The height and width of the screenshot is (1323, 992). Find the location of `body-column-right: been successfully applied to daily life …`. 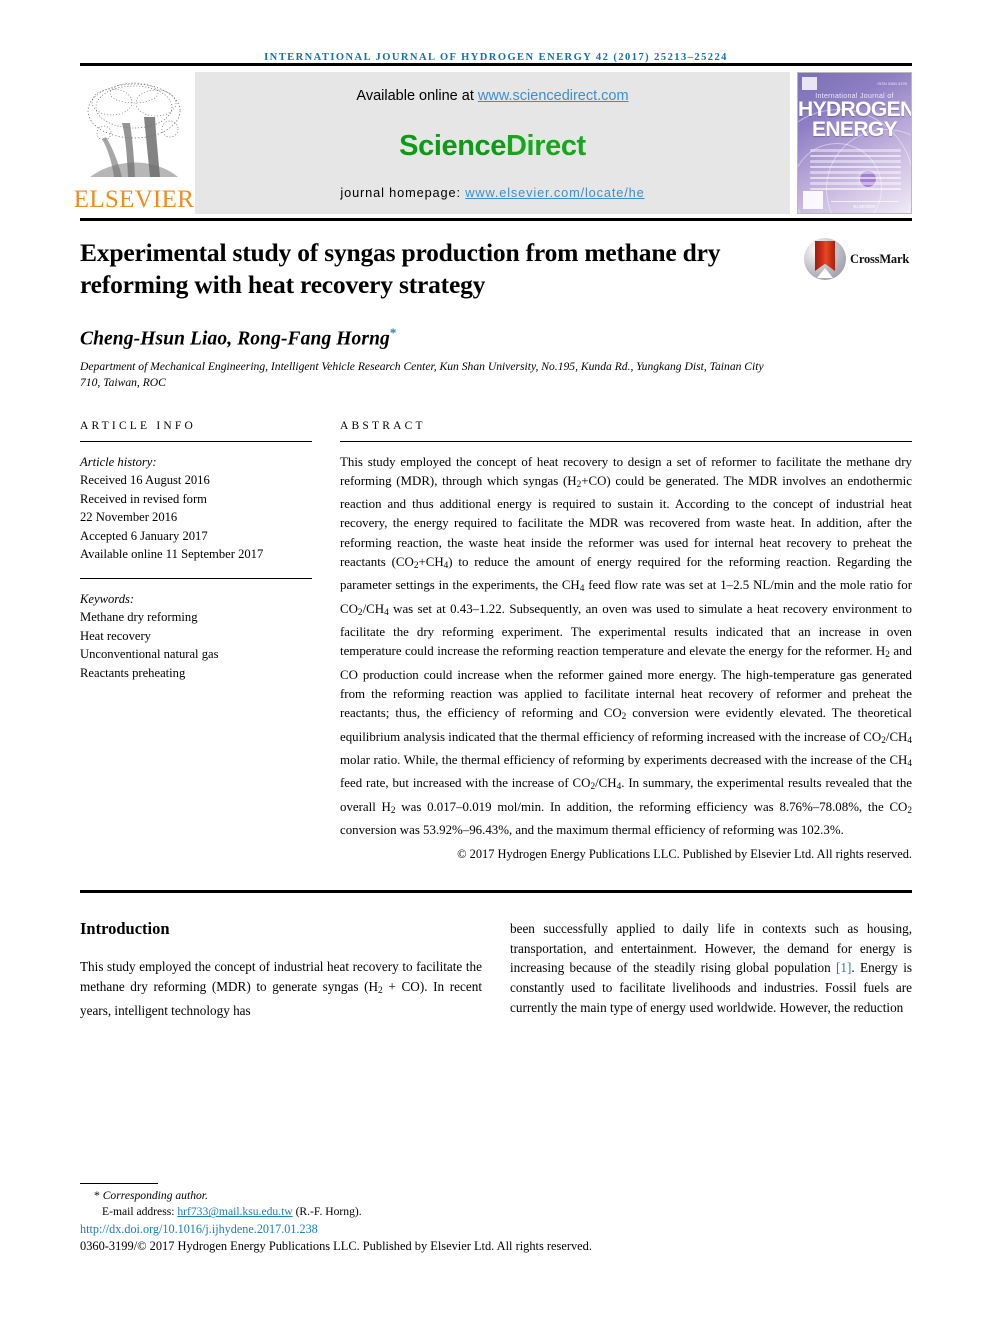

body-column-right: been successfully applied to daily life … is located at coordinates (711, 970).